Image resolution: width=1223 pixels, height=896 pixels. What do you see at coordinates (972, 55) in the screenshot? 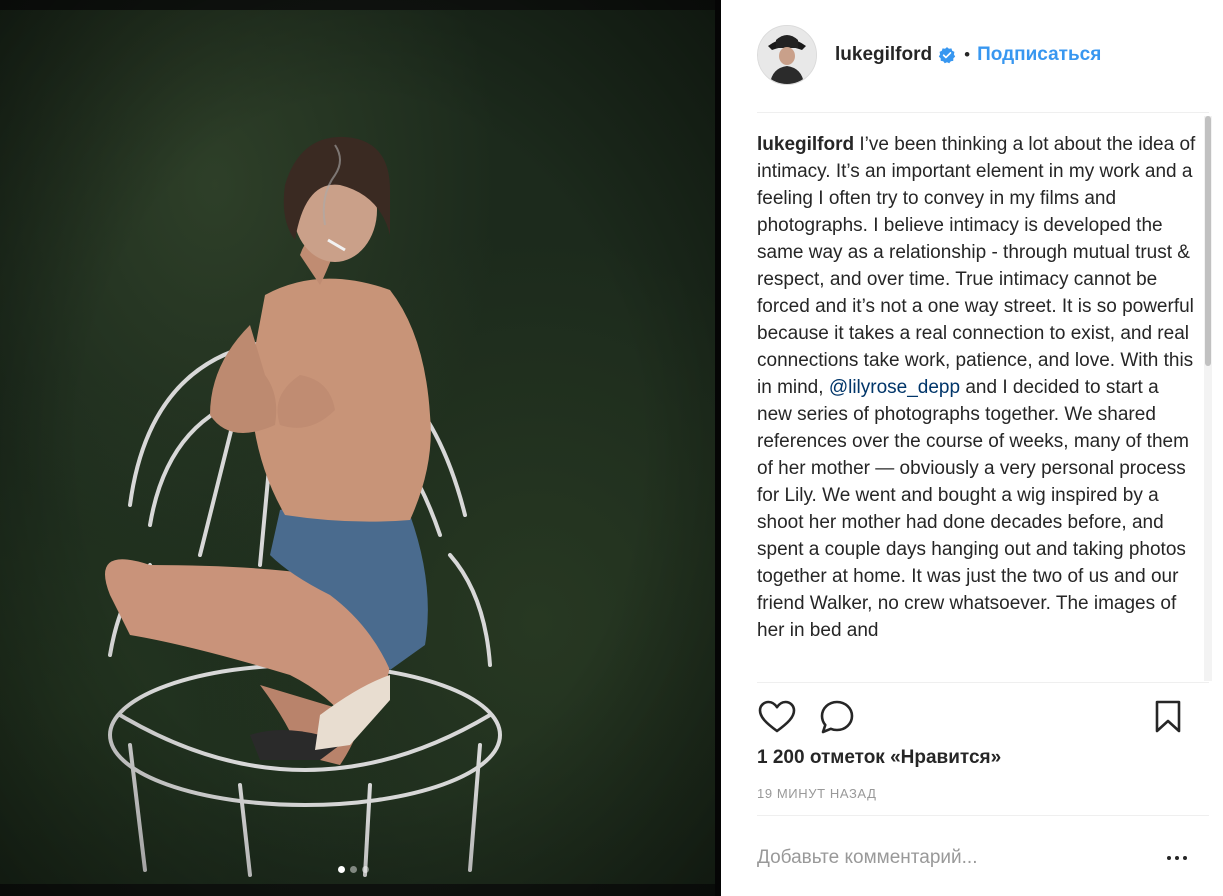
I see `post-header: lukegilford • Подписаться` at bounding box center [972, 55].